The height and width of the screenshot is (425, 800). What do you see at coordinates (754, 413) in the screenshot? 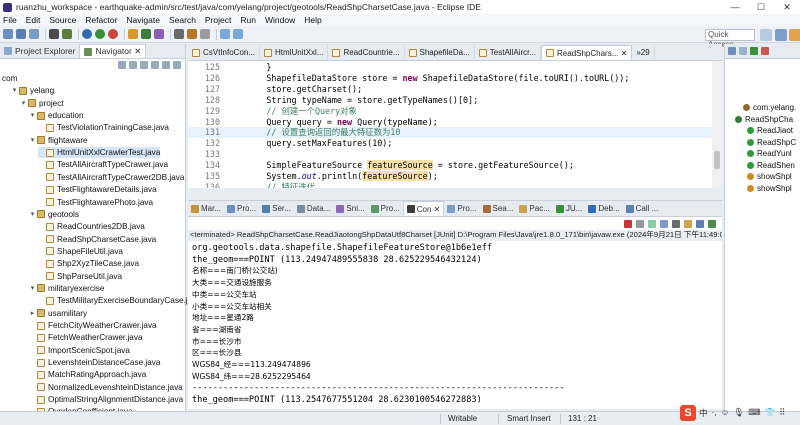
I see `ime-item-icon: ⌨` at bounding box center [754, 413].